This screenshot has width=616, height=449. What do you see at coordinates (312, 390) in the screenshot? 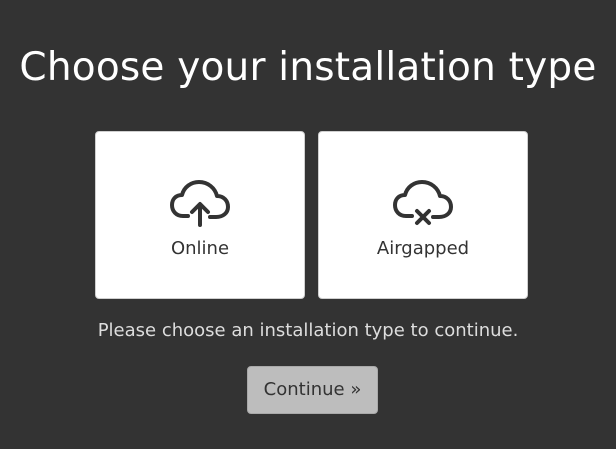
I see `continue-button: Continue »` at bounding box center [312, 390].